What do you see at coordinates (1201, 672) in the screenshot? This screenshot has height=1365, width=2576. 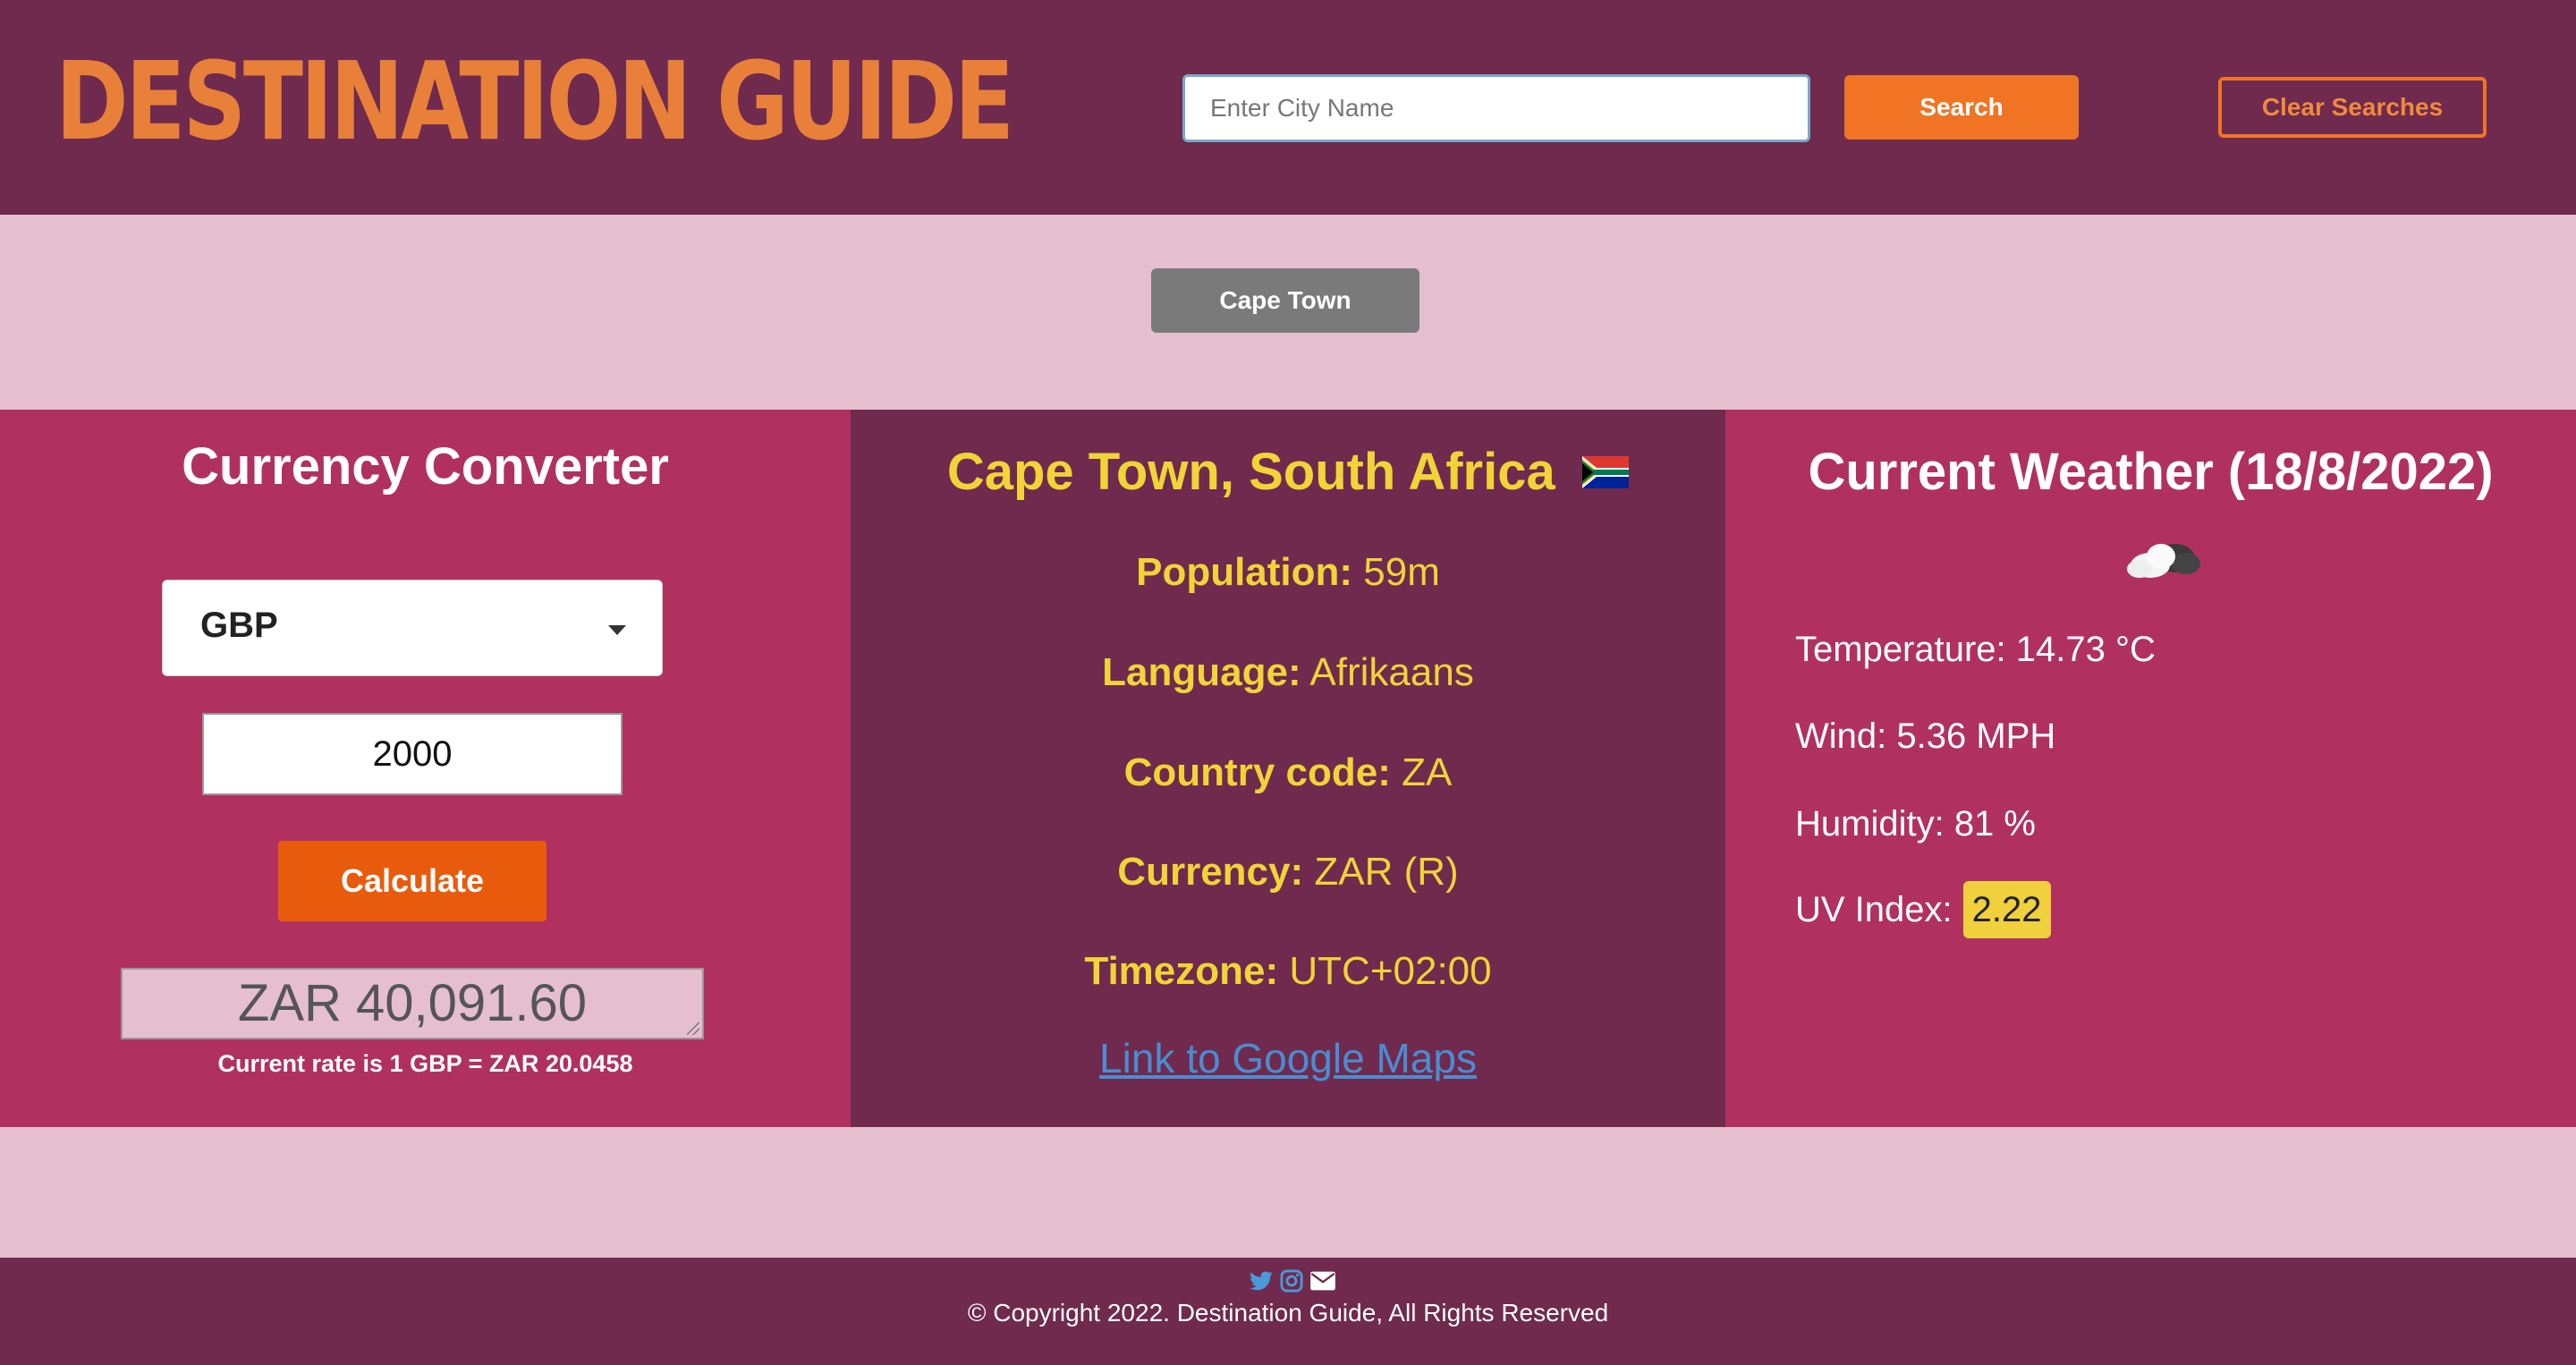 I see `language-label: Language:` at bounding box center [1201, 672].